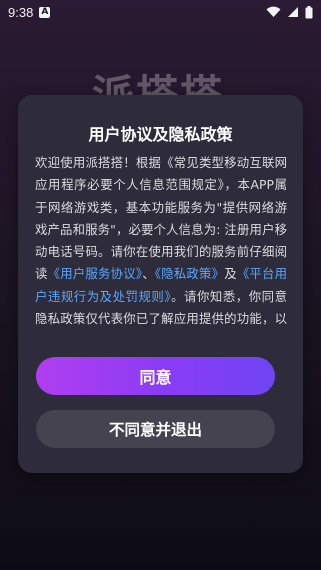  I want to click on battery-icon, so click(309, 11).